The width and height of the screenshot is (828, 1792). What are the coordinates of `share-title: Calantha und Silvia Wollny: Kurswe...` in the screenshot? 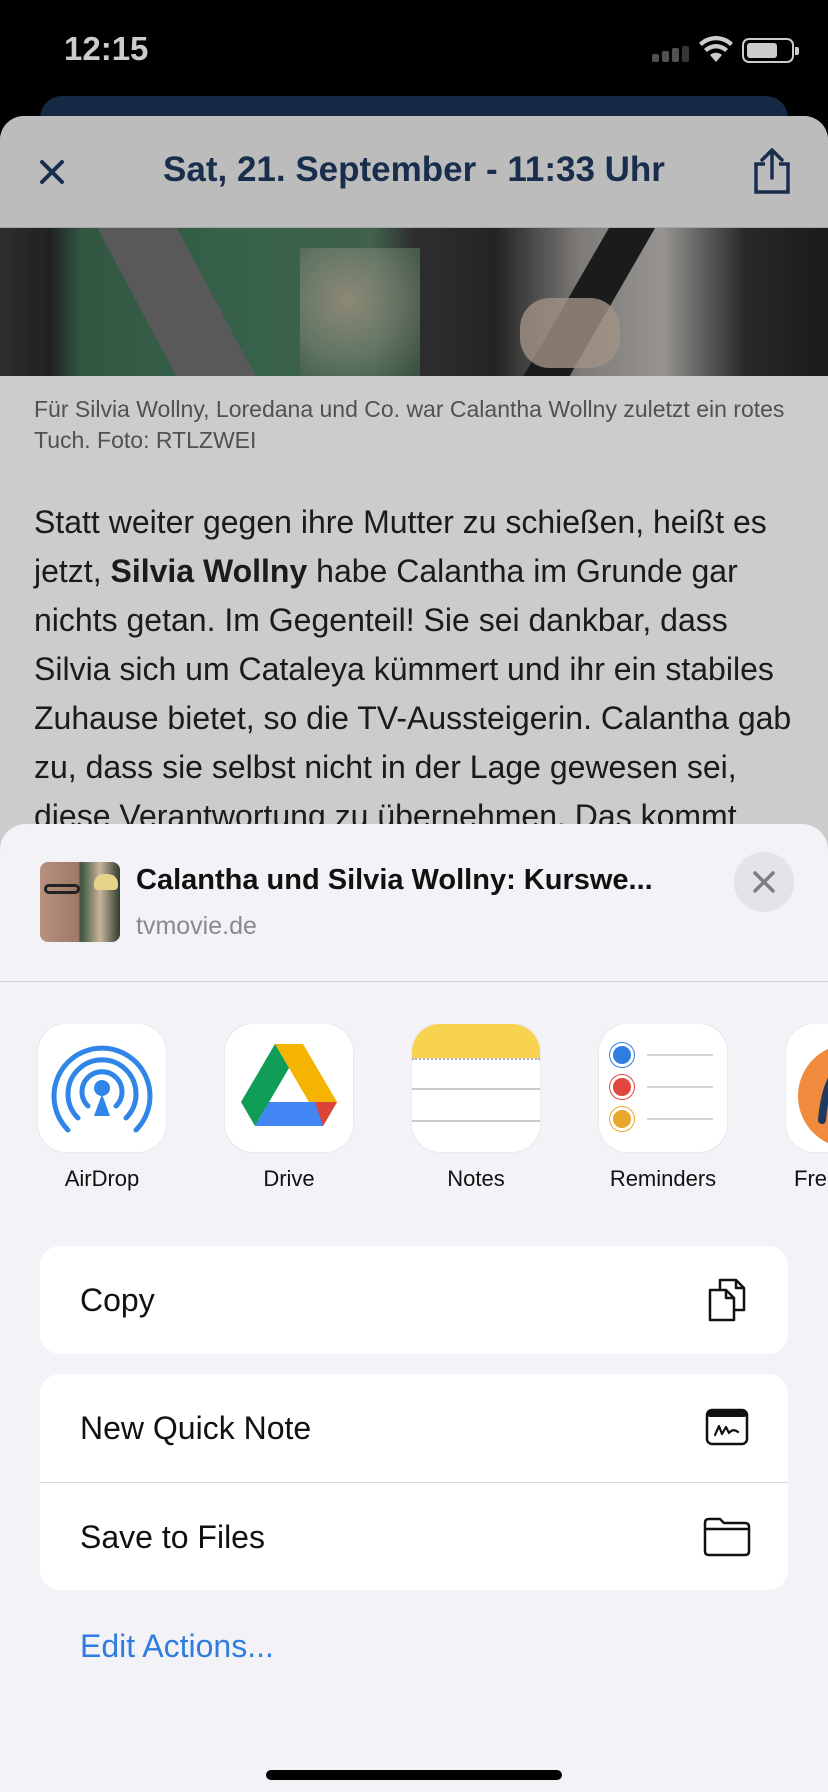 It's located at (394, 880).